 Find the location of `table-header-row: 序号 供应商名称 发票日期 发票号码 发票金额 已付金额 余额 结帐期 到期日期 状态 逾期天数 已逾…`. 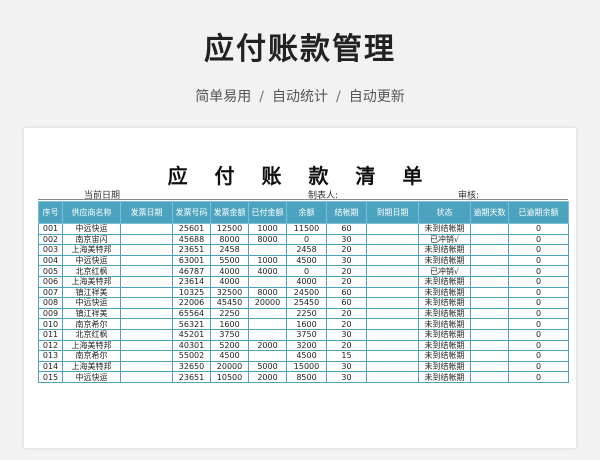

table-header-row: 序号 供应商名称 发票日期 发票号码 发票金额 已付金额 余额 结帐期 到期日期 状态 逾期天数 已逾… is located at coordinates (303, 212).